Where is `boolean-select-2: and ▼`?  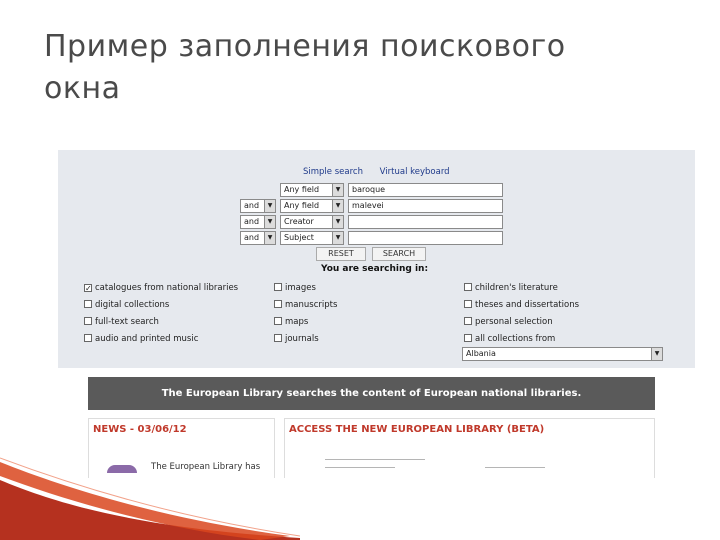
boolean-select-2: and ▼ is located at coordinates (258, 206).